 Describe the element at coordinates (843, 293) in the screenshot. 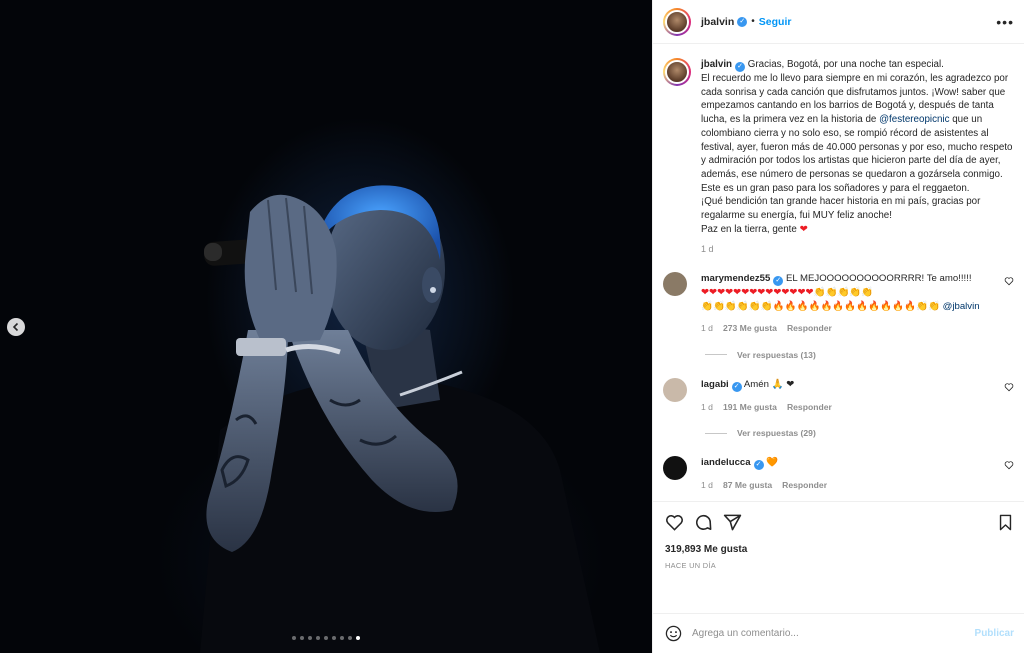

I see `comment-claps: 👏👏👏👏👏` at that location.